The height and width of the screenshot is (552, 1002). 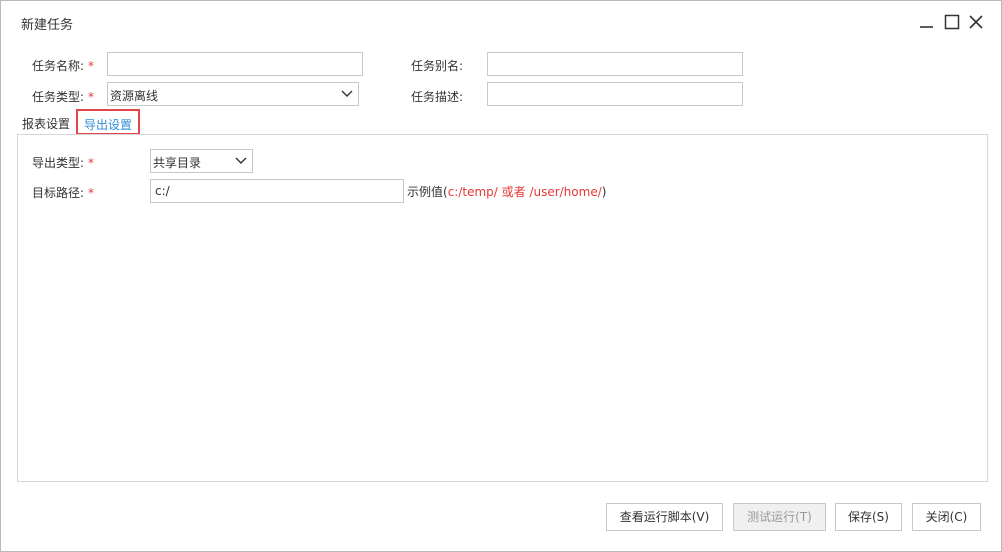 What do you see at coordinates (235, 64) in the screenshot?
I see `task-name-input` at bounding box center [235, 64].